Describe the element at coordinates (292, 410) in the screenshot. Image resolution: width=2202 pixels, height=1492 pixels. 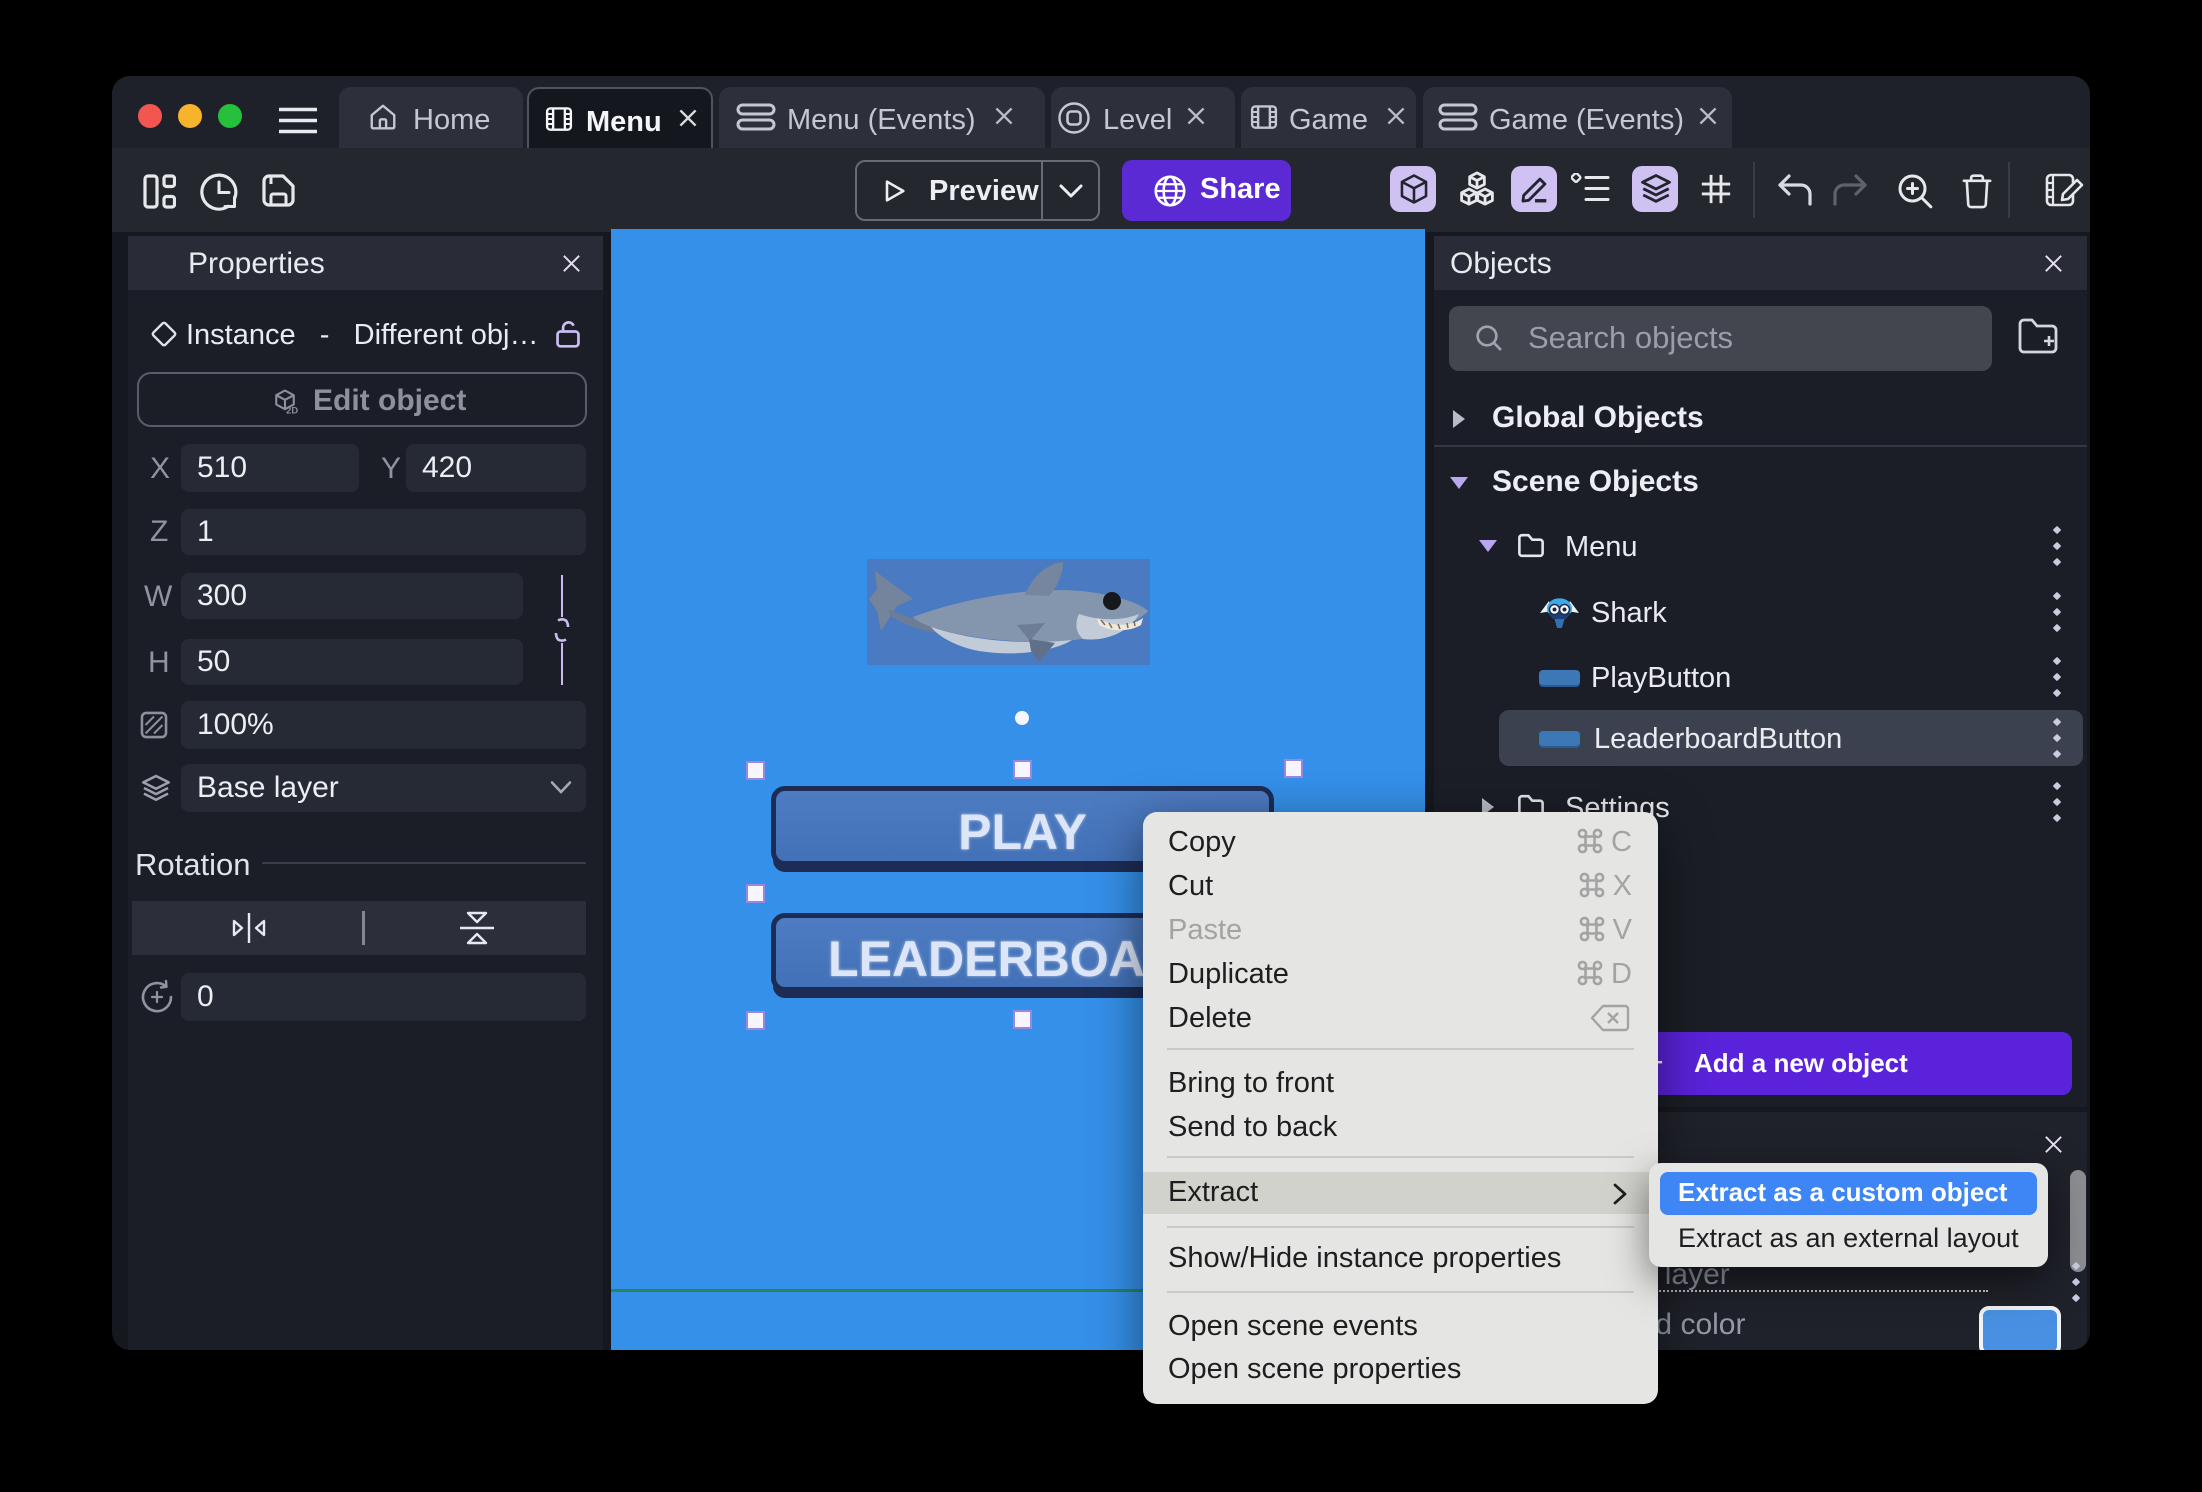
I see `svg-text: 2D` at that location.